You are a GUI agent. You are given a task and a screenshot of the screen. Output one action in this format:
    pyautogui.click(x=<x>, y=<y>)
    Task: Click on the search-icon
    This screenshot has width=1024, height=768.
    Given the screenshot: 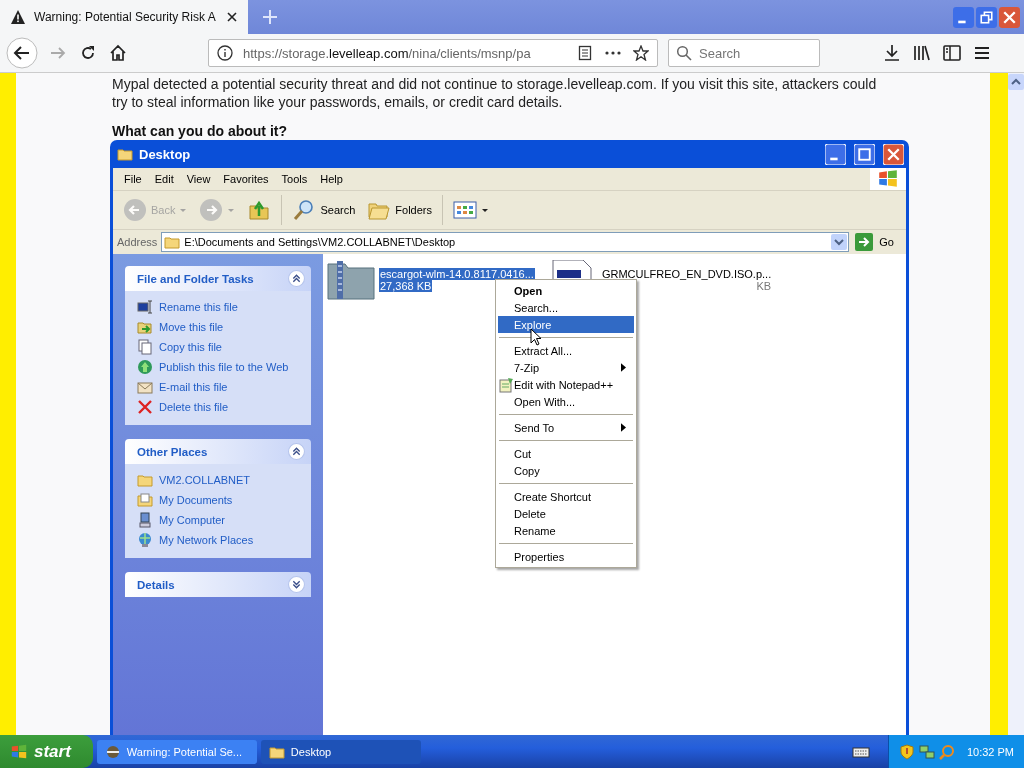 What is the action you would take?
    pyautogui.click(x=684, y=53)
    